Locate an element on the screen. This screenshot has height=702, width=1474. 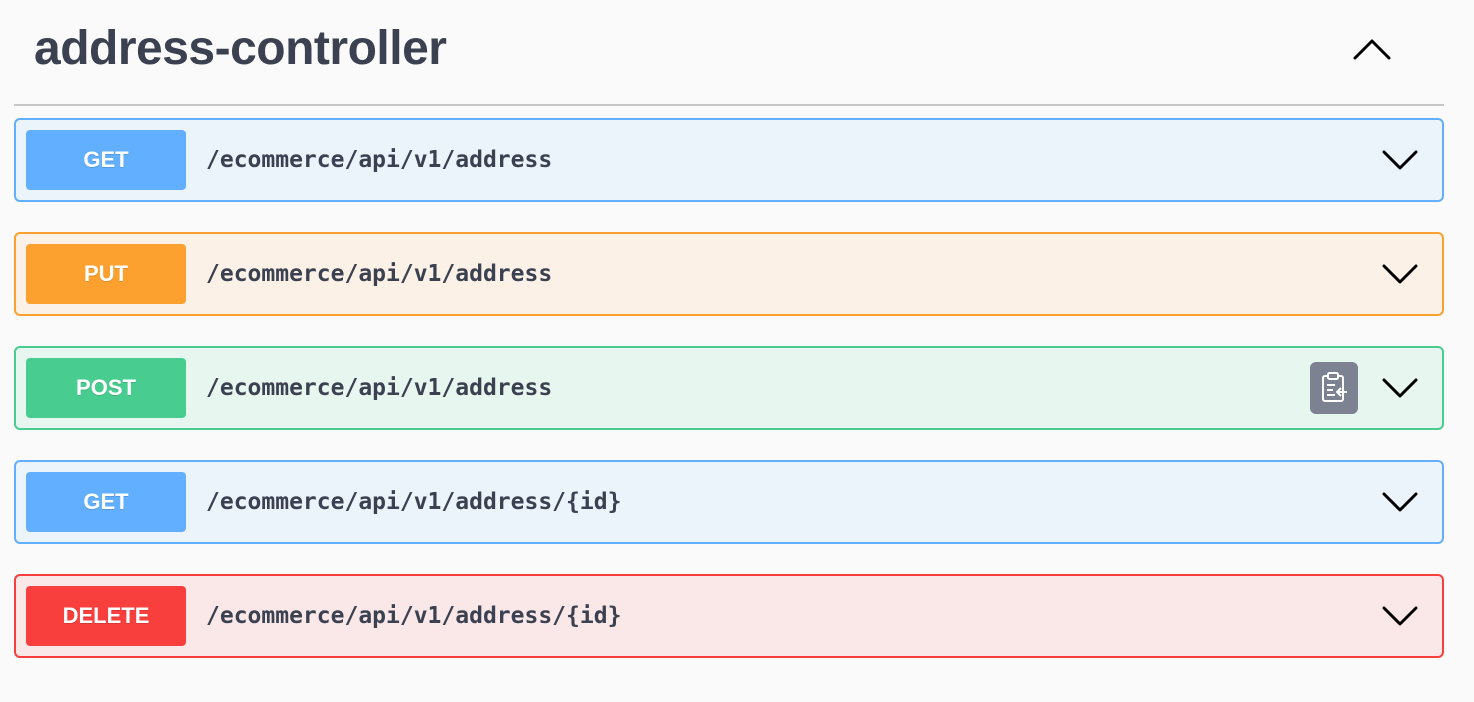
chevron-up-icon is located at coordinates (1372, 49).